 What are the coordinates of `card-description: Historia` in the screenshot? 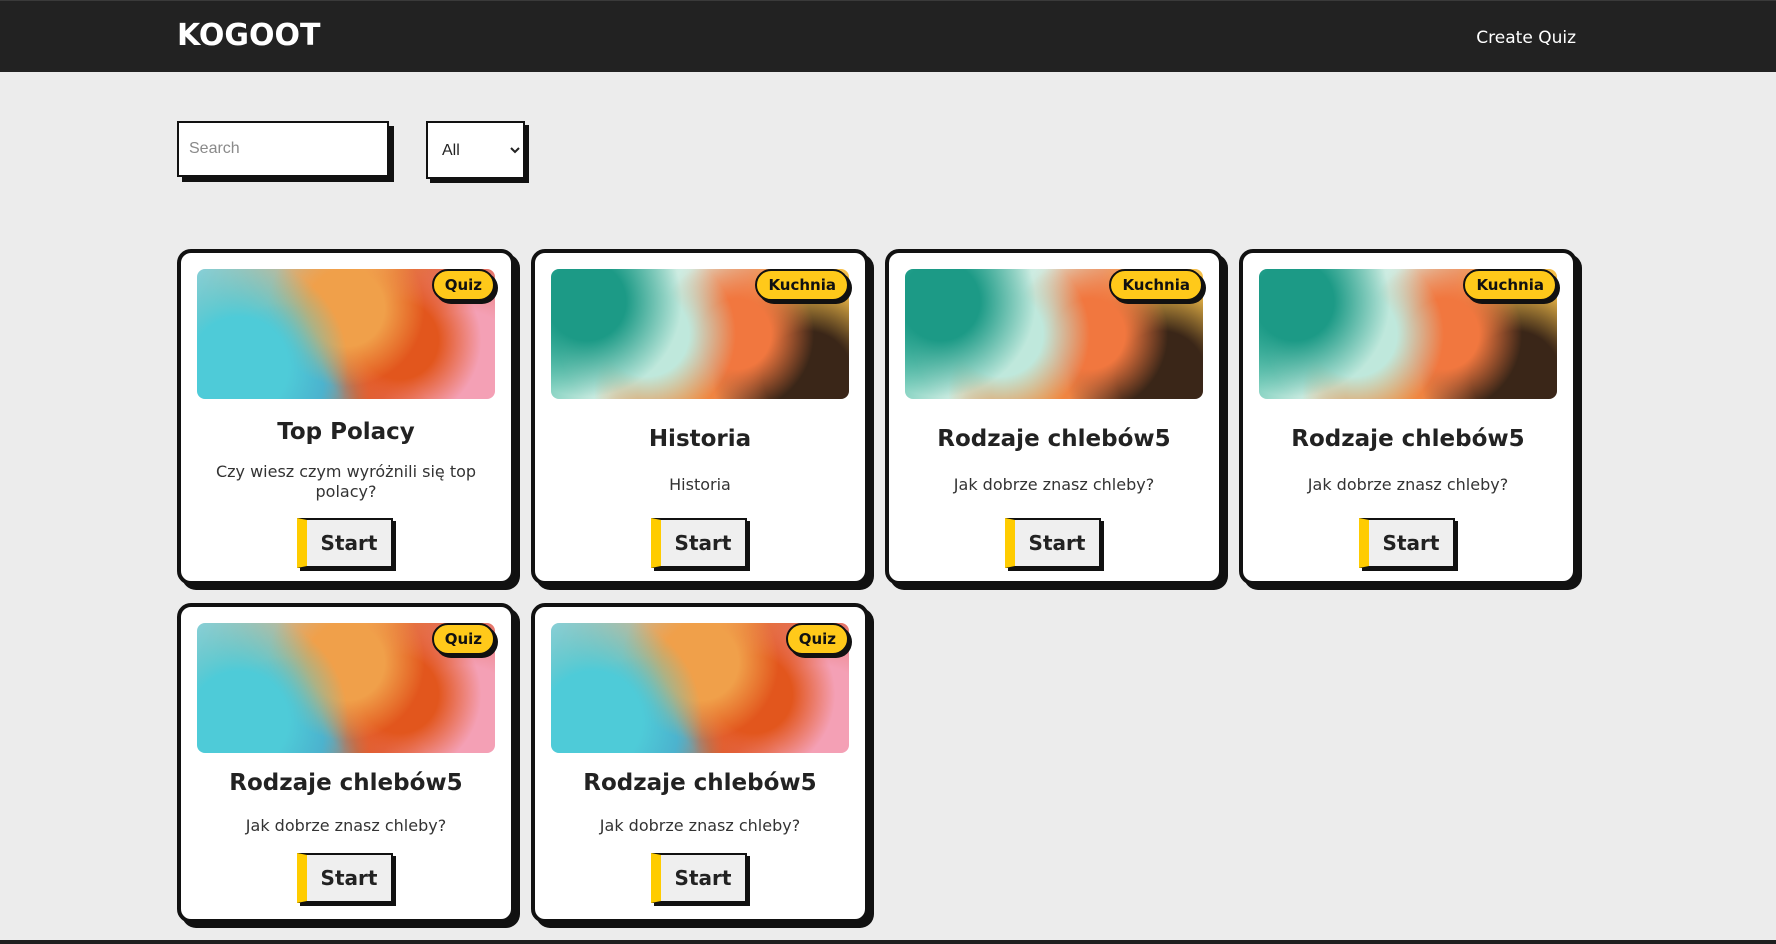 It's located at (700, 484).